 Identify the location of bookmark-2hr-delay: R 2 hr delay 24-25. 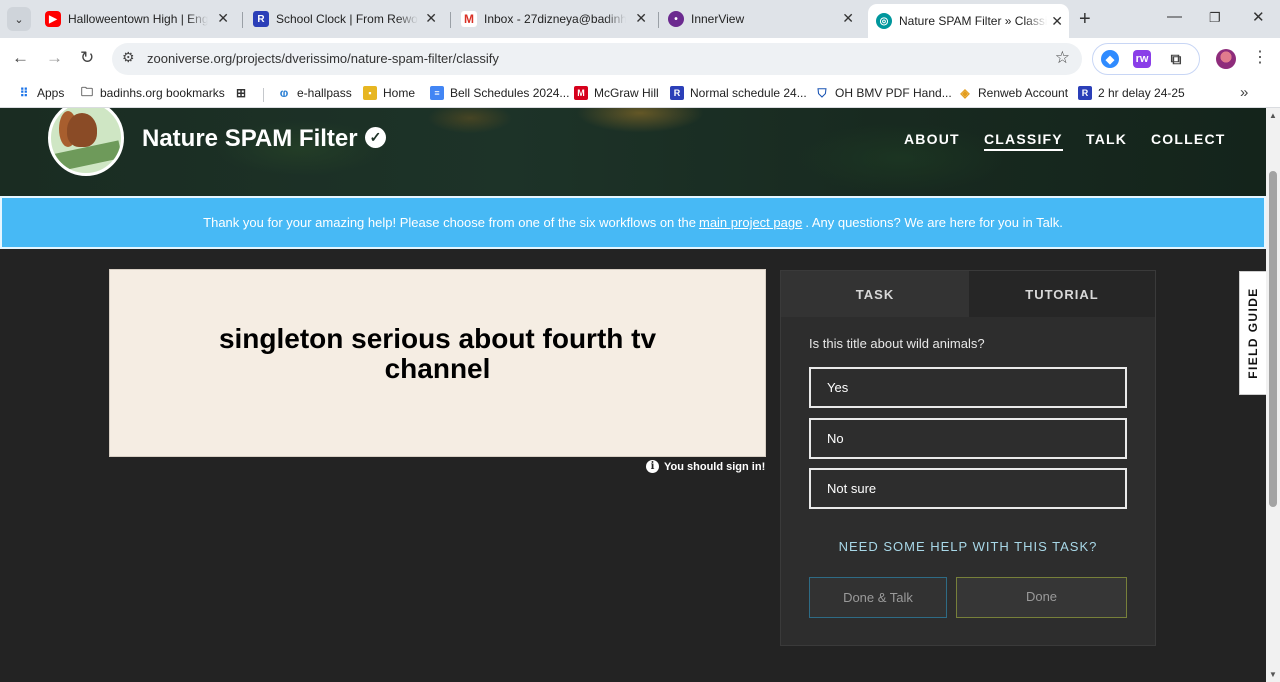
(1131, 93).